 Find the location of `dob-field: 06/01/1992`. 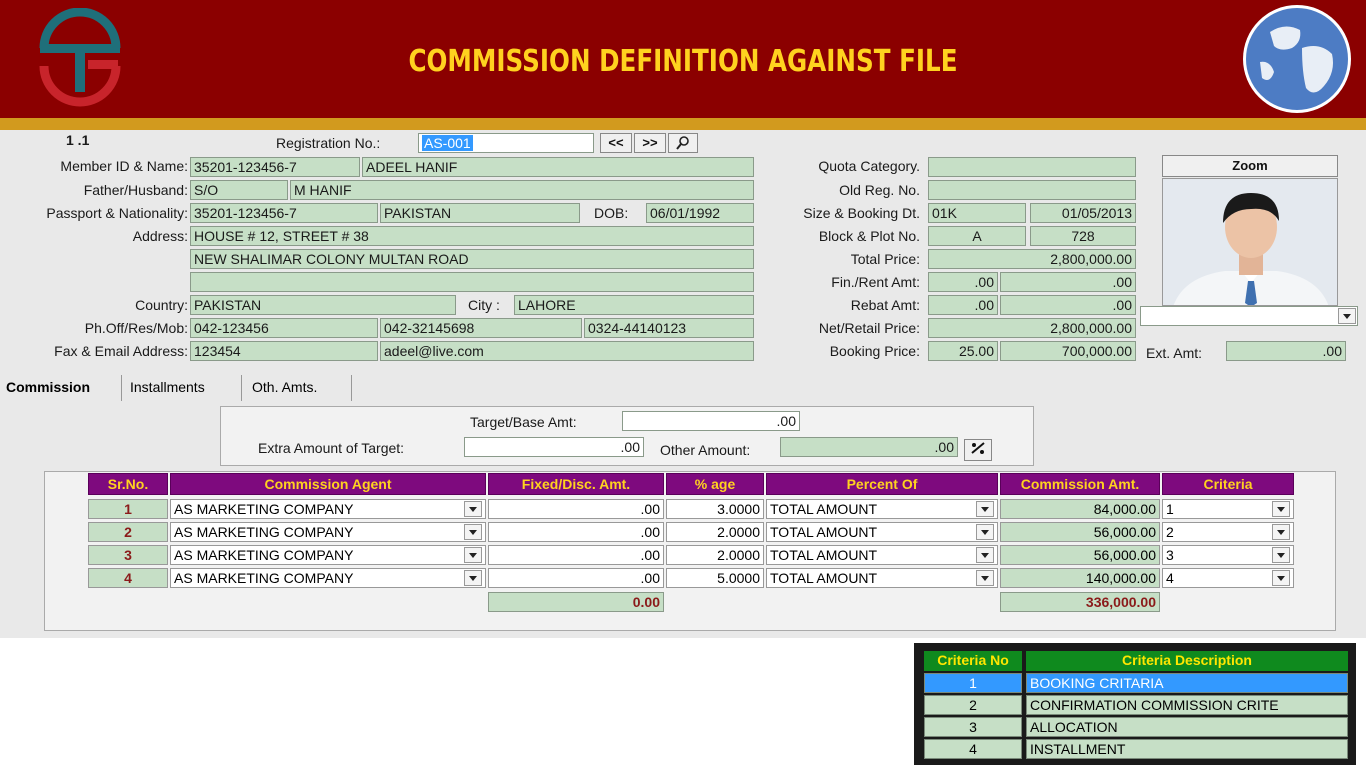

dob-field: 06/01/1992 is located at coordinates (700, 213).